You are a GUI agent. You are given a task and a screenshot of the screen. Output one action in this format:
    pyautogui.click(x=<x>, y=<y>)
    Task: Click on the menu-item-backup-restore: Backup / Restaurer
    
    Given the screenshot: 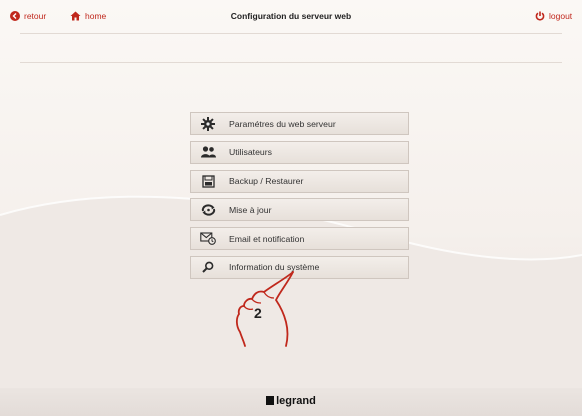 What is the action you would take?
    pyautogui.click(x=299, y=181)
    